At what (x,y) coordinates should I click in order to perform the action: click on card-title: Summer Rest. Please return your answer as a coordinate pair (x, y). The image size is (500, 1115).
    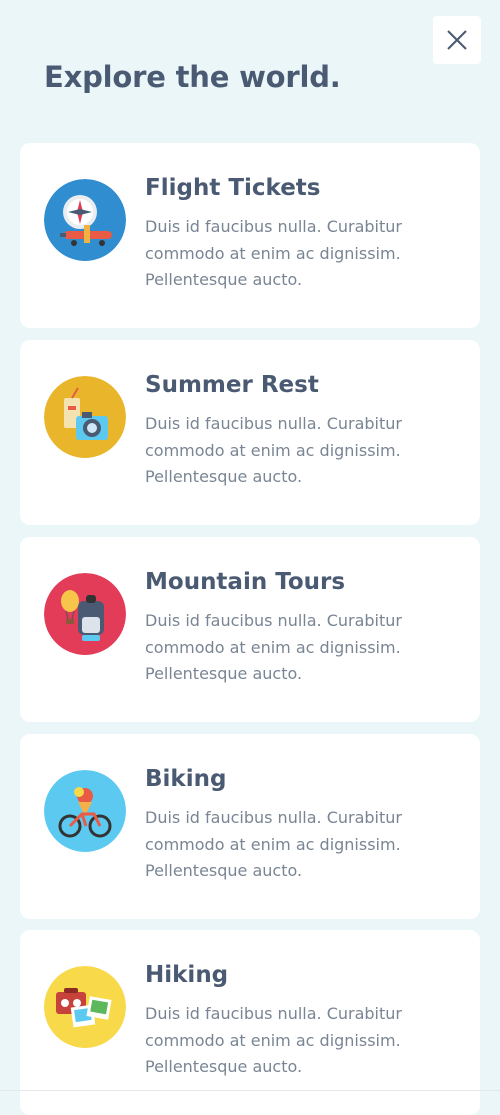
    Looking at the image, I should click on (232, 385).